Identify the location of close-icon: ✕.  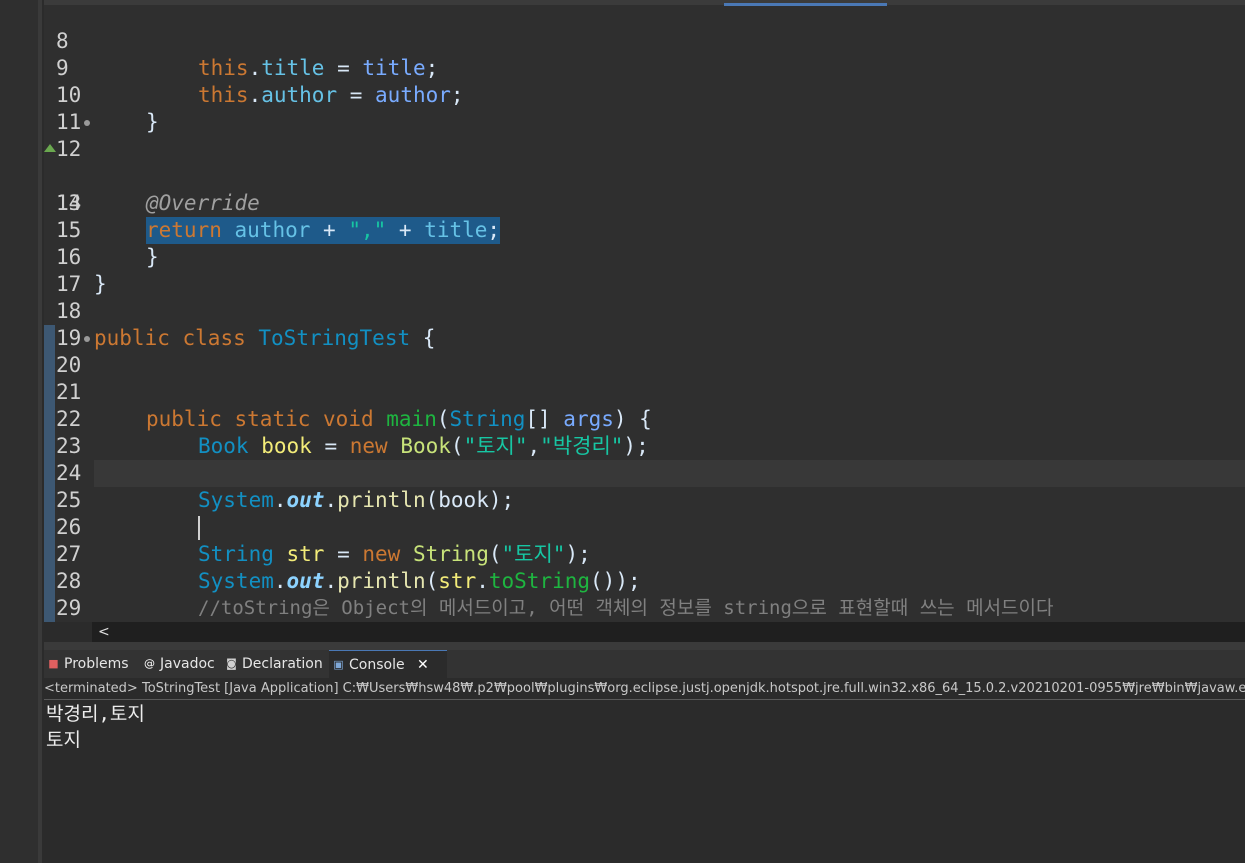
(423, 665).